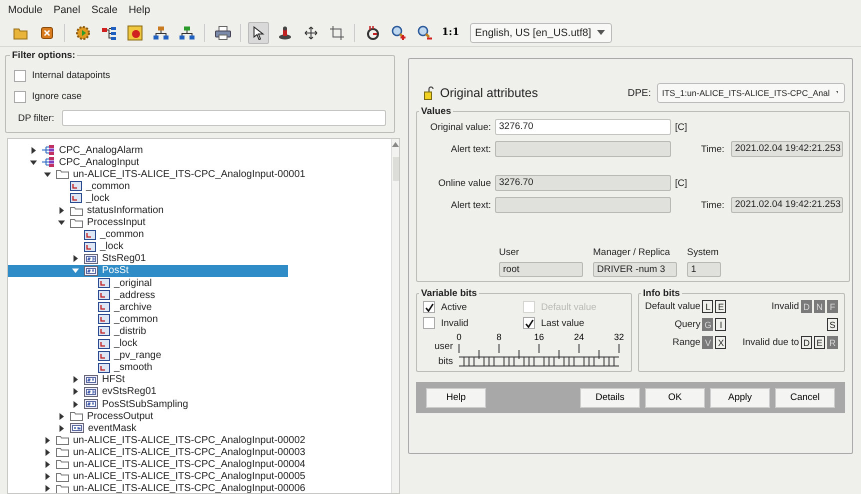 The height and width of the screenshot is (494, 861). I want to click on info-bit-indicator: N, so click(819, 306).